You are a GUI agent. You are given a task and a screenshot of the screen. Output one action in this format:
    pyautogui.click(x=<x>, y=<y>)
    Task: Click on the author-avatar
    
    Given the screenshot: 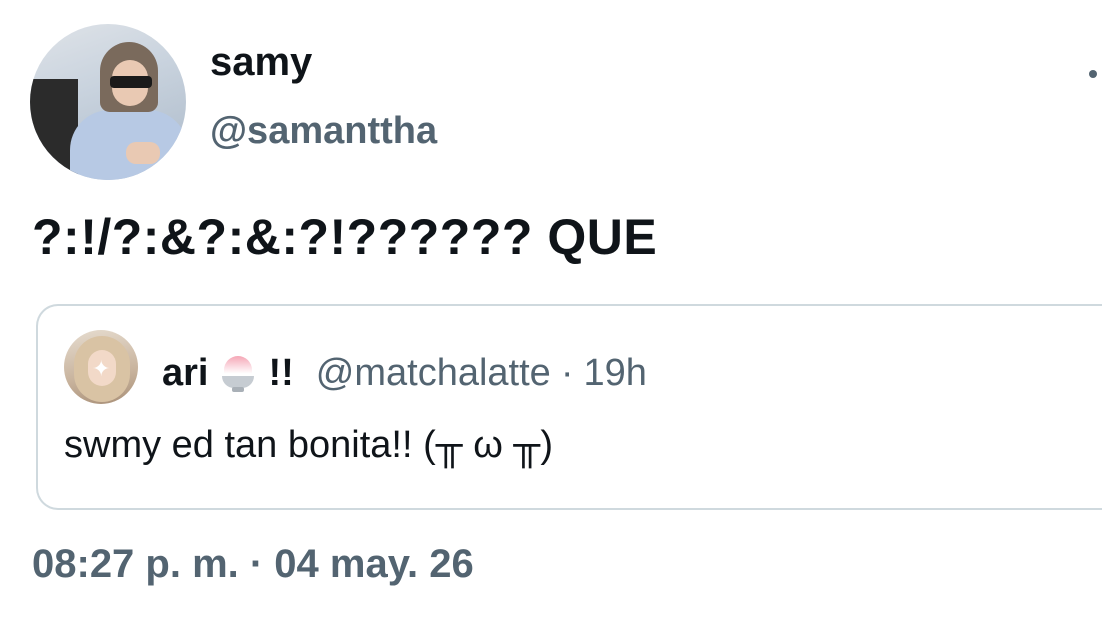 What is the action you would take?
    pyautogui.click(x=108, y=102)
    